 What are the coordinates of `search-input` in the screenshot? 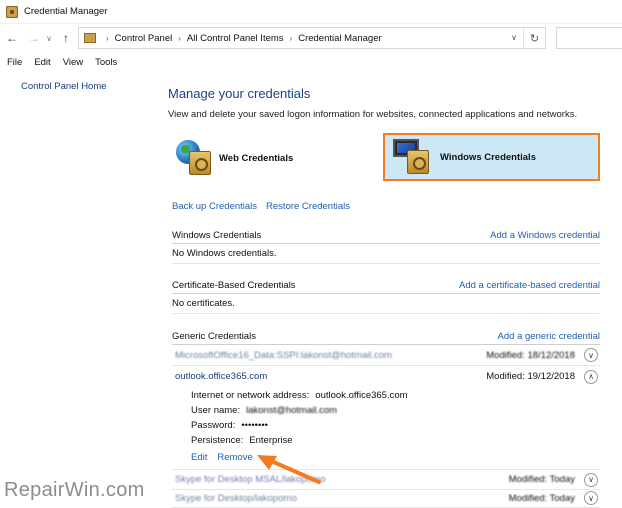 It's located at (589, 38).